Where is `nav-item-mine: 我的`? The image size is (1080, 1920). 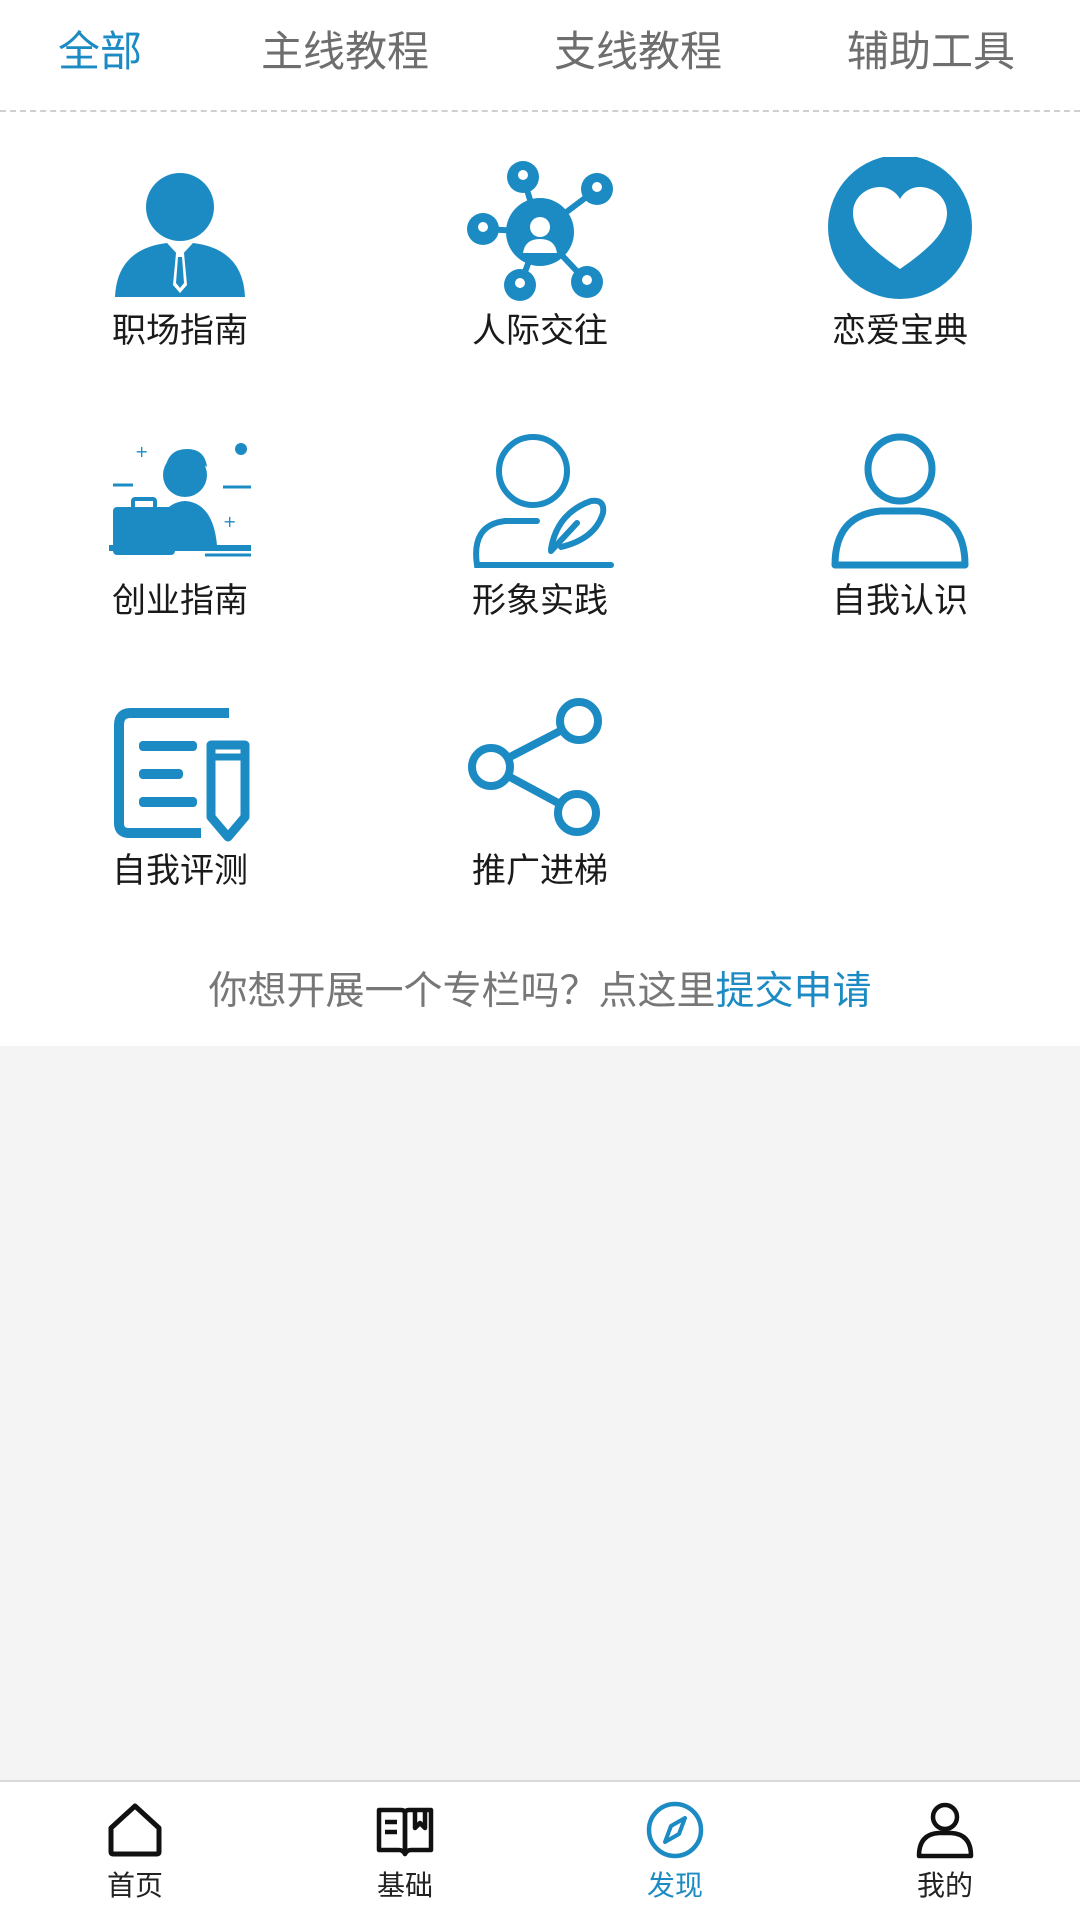 nav-item-mine: 我的 is located at coordinates (945, 1851).